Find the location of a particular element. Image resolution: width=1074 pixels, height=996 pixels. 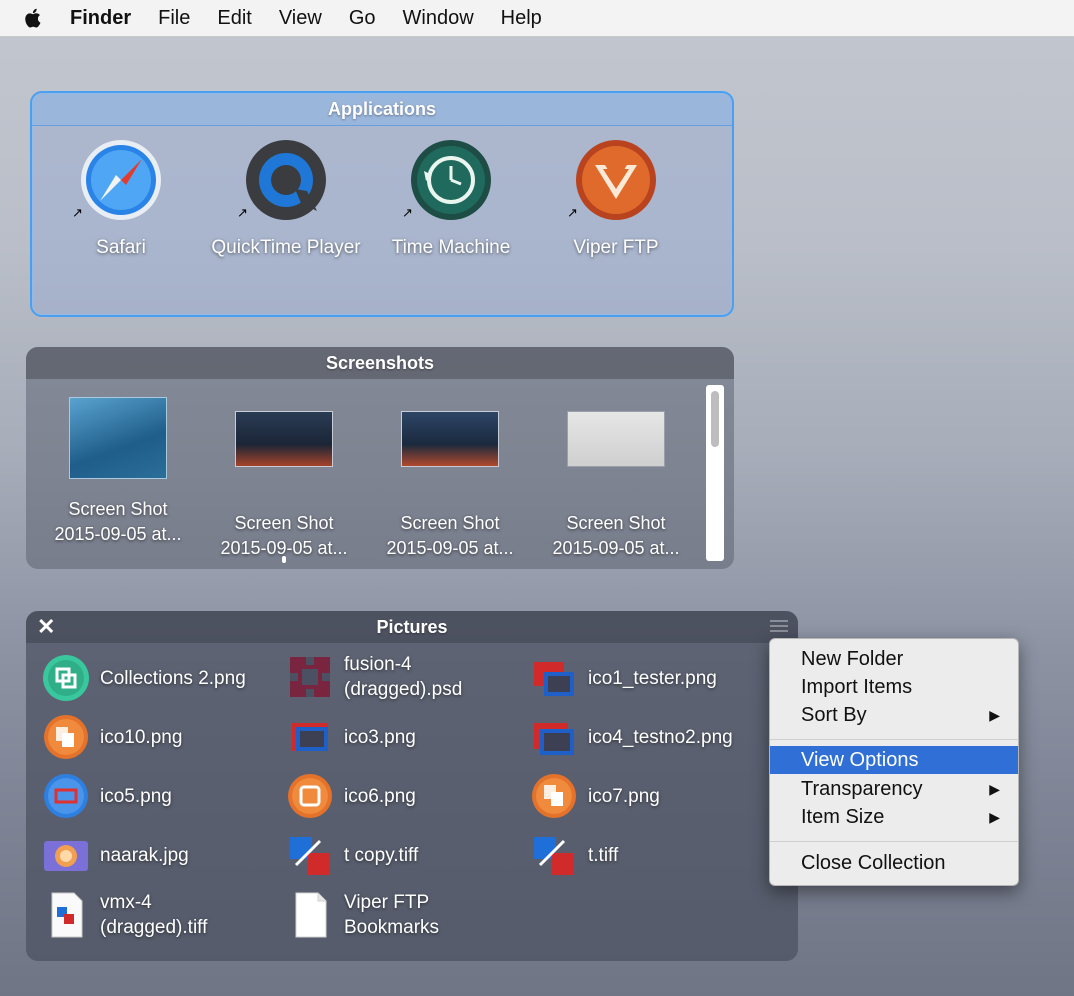

picture-item: vmx-4 (dragged).tiff is located at coordinates (124, 915).